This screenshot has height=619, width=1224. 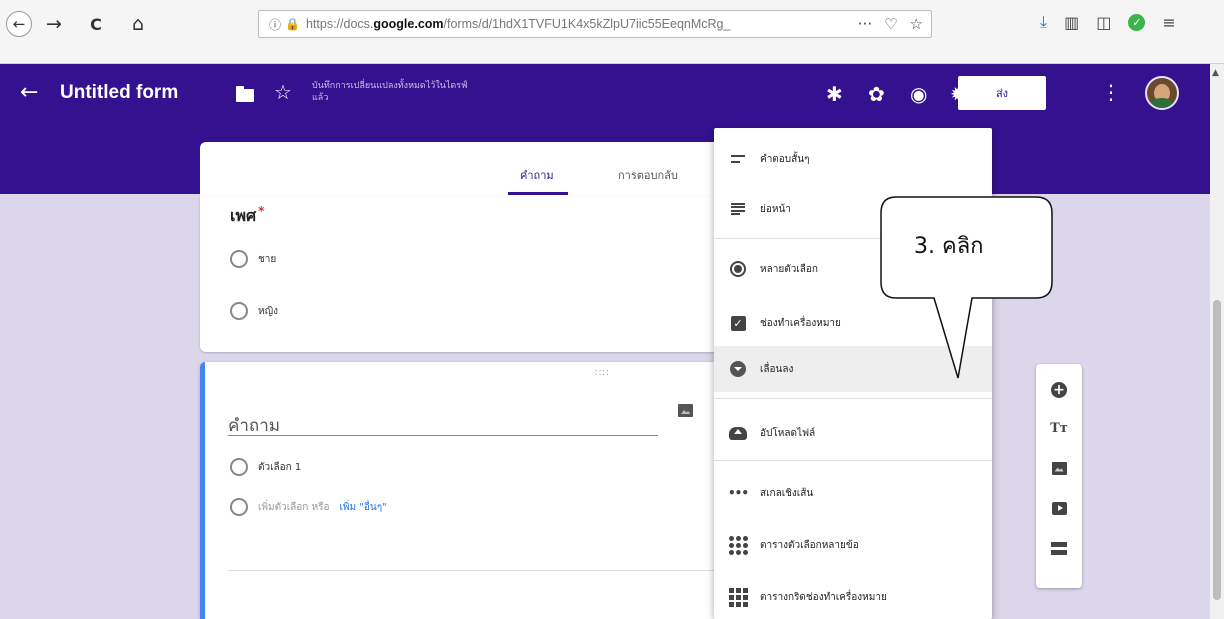 I want to click on drag-handle-icon: ∷∷, so click(x=602, y=373).